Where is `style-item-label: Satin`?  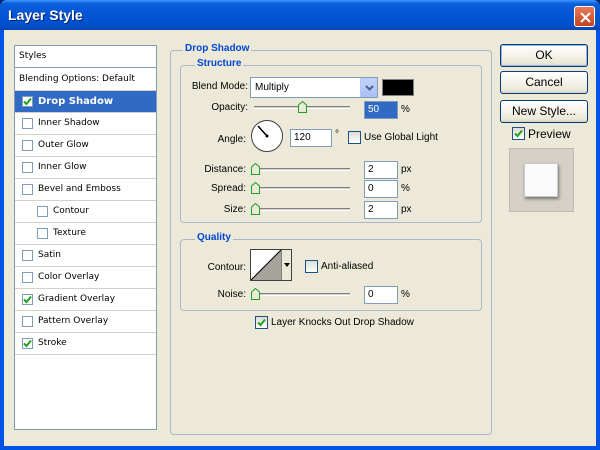
style-item-label: Satin is located at coordinates (49, 255).